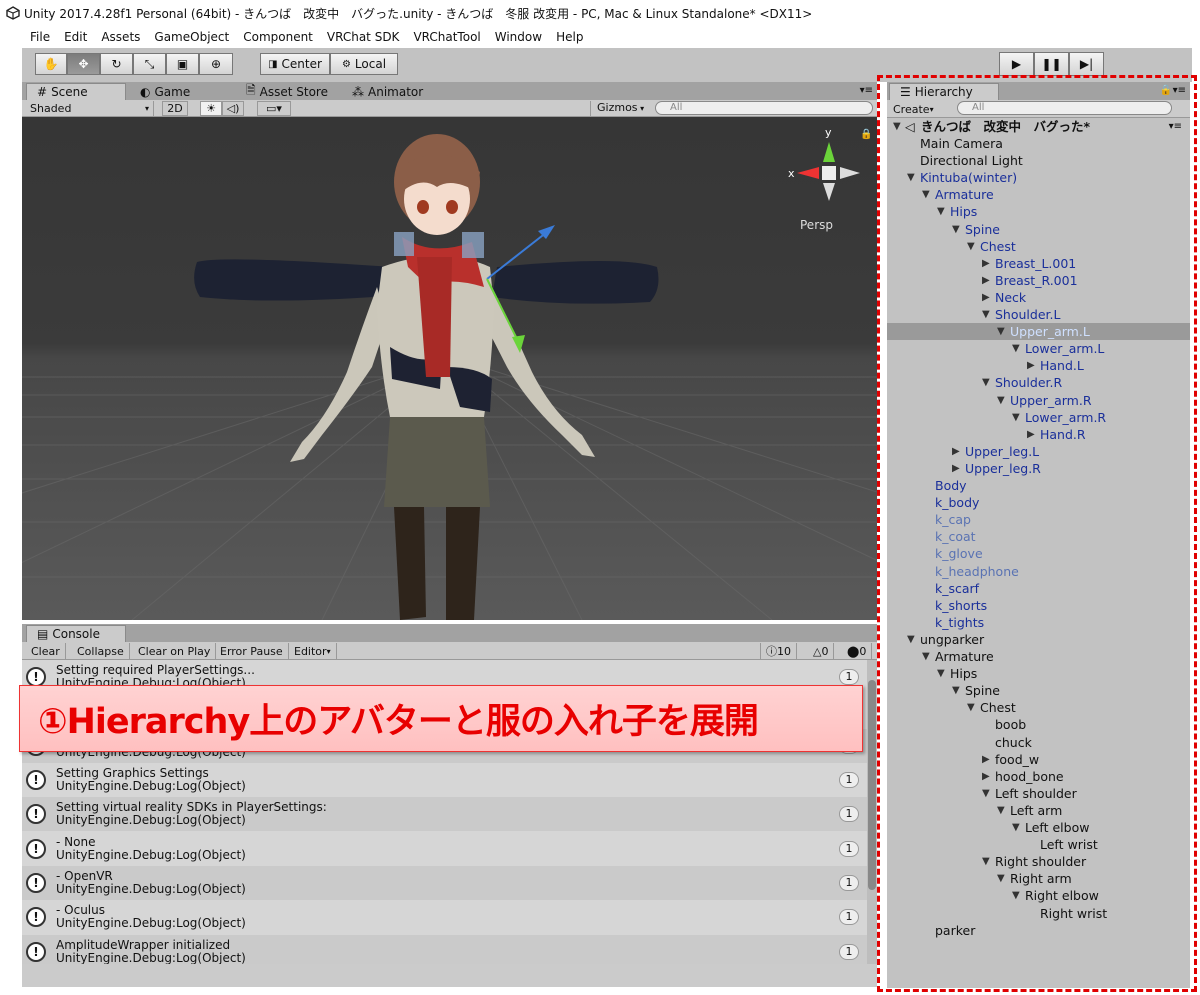  Describe the element at coordinates (1038, 571) in the screenshot. I see `hierarchy-item: k_headphone` at that location.